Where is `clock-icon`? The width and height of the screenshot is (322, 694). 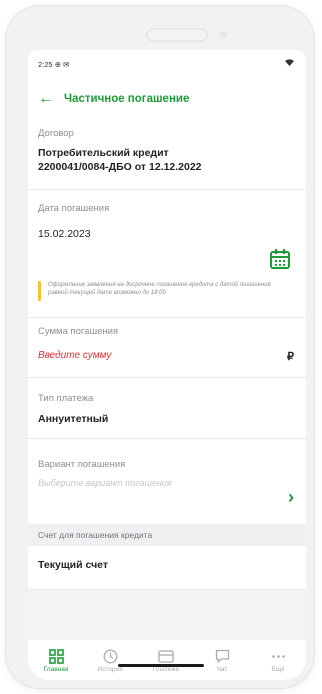
clock-icon is located at coordinates (110, 656).